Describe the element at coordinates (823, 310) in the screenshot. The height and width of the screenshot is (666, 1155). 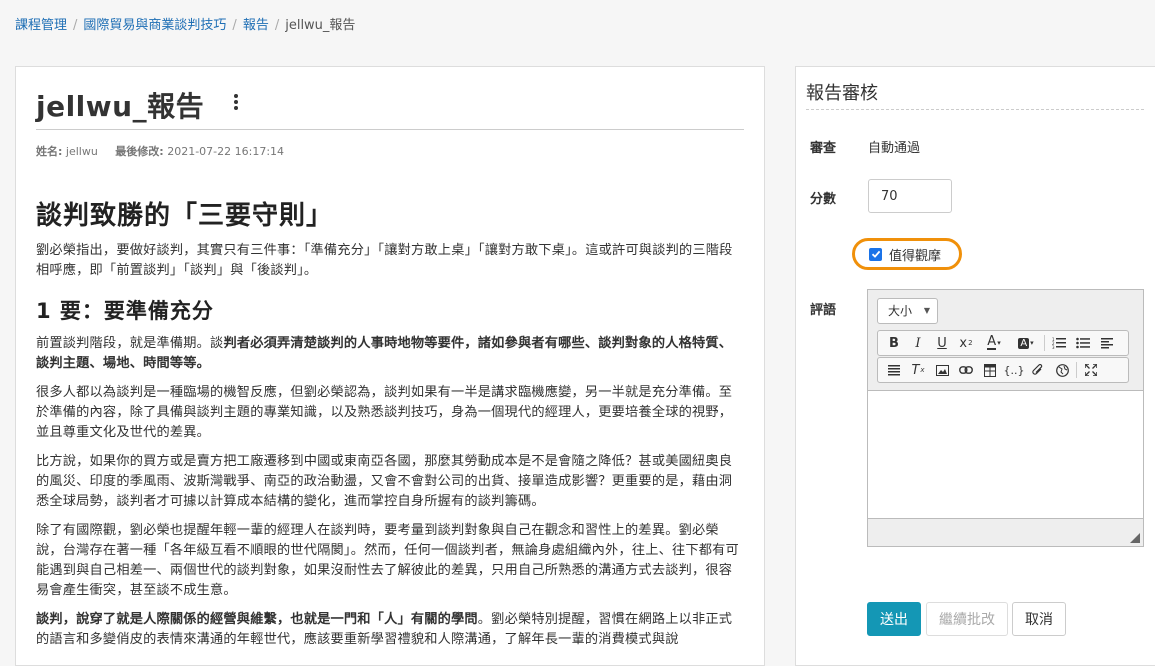
I see `comment-label: 評語` at that location.